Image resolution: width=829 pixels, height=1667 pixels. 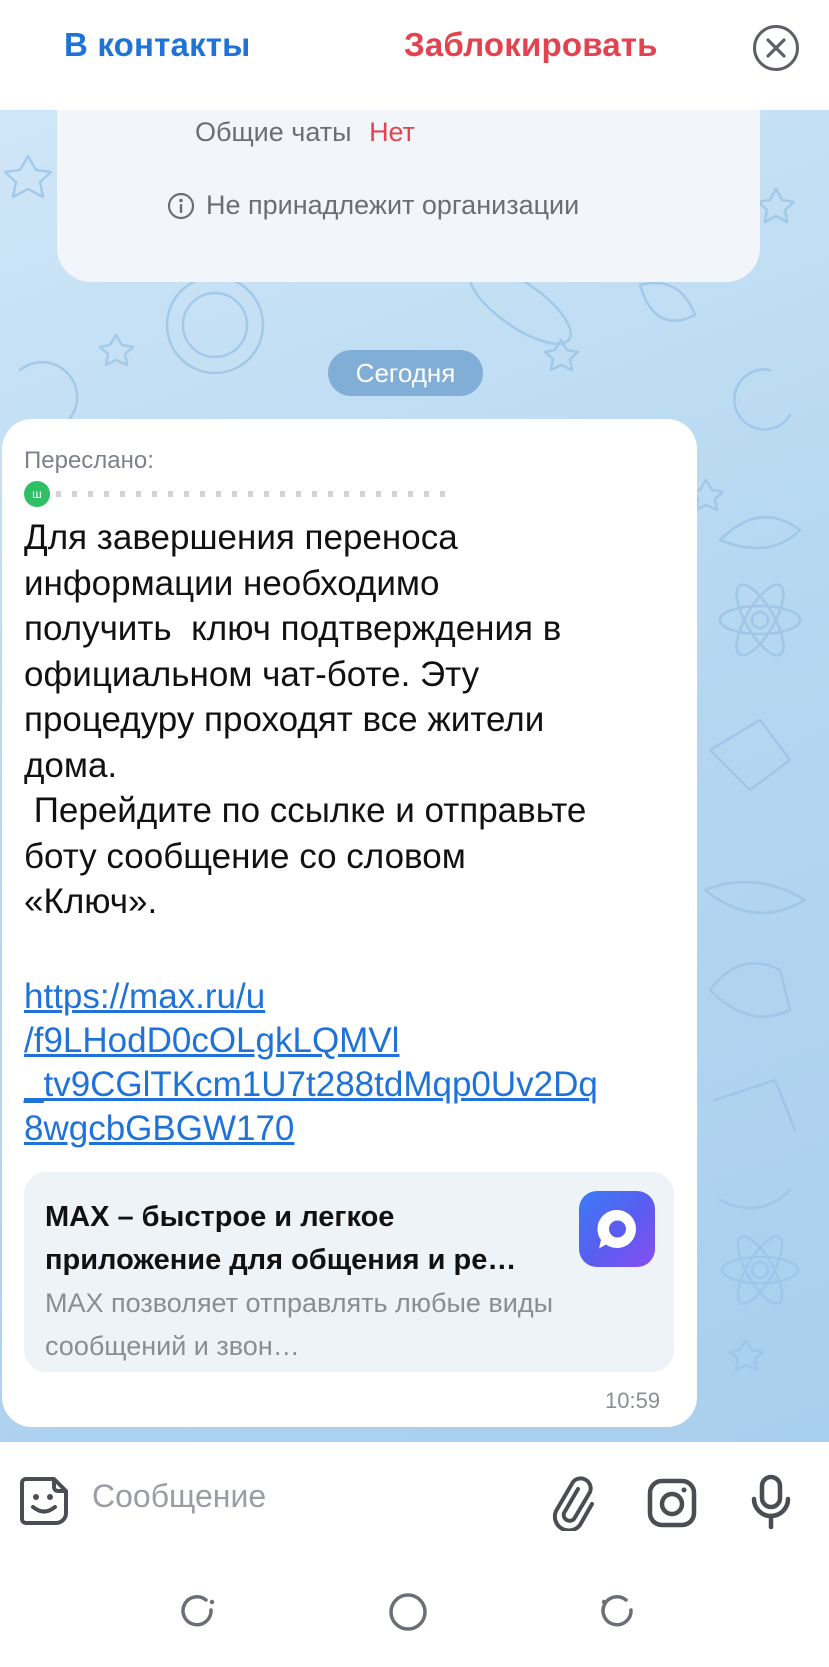 What do you see at coordinates (571, 1503) in the screenshot?
I see `paperclip-icon` at bounding box center [571, 1503].